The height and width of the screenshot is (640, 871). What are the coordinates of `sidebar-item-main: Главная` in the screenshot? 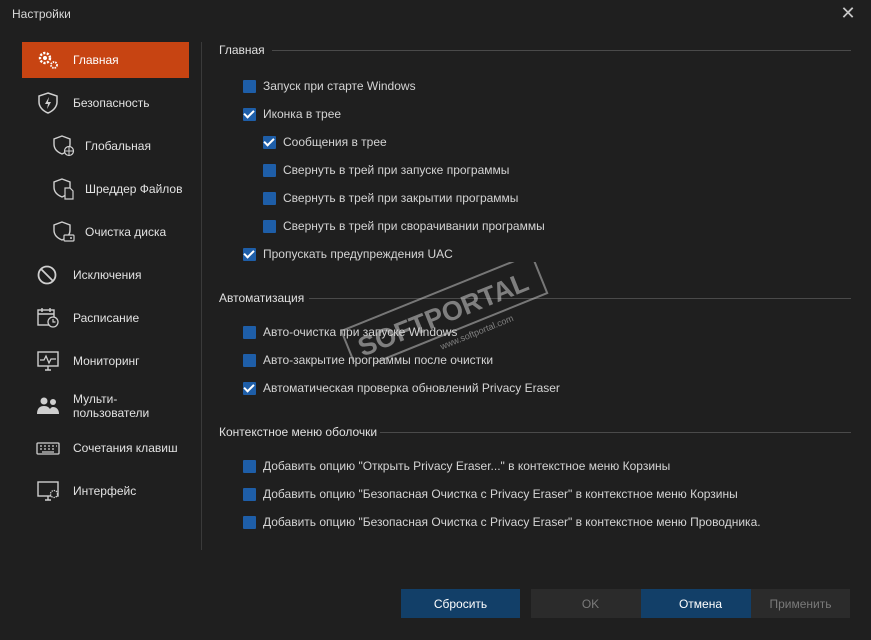 It's located at (105, 60).